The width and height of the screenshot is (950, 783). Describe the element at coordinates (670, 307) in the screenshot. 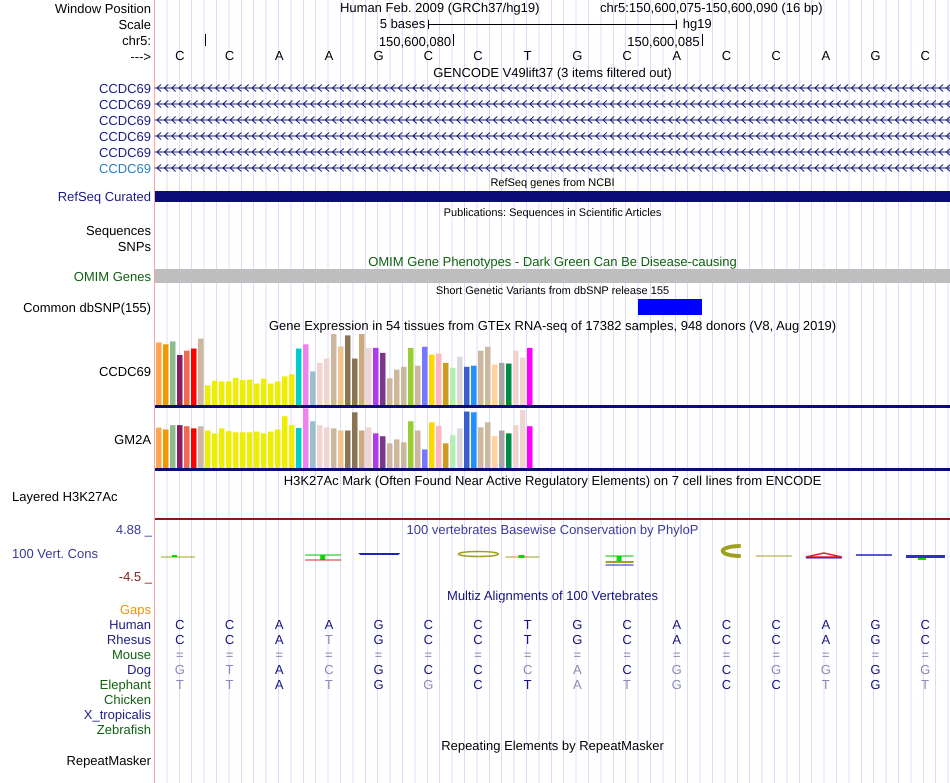

I see `variant-block` at that location.